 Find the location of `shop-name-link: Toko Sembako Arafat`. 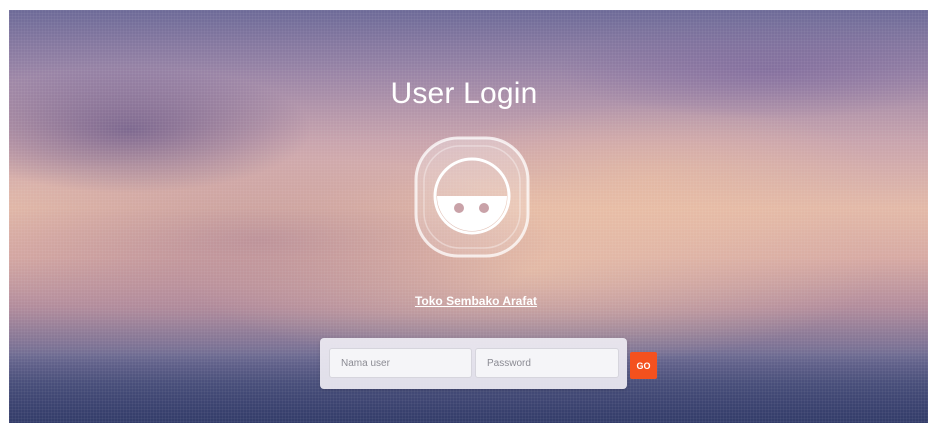

shop-name-link: Toko Sembako Arafat is located at coordinates (464, 301).